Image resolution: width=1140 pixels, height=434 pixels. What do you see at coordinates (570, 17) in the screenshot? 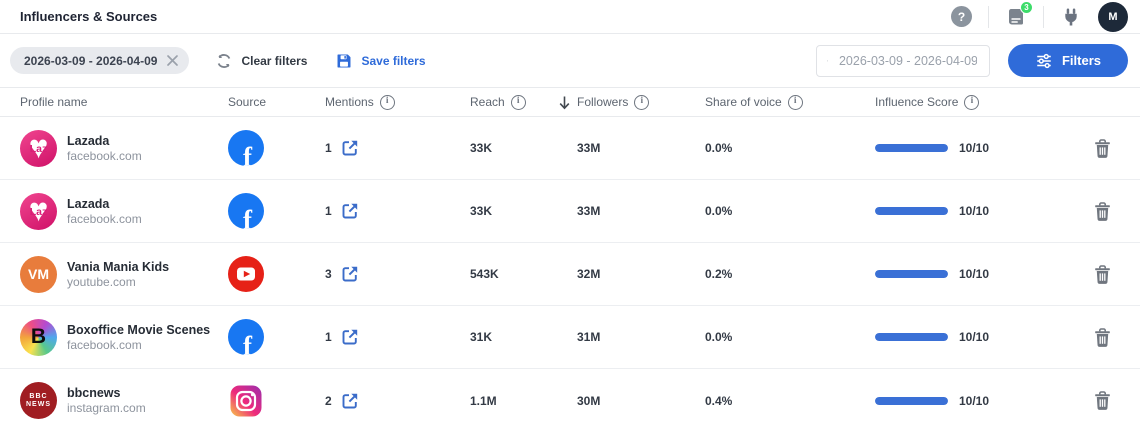
I see `app-header: Influencers & Sources ? 3 M` at bounding box center [570, 17].